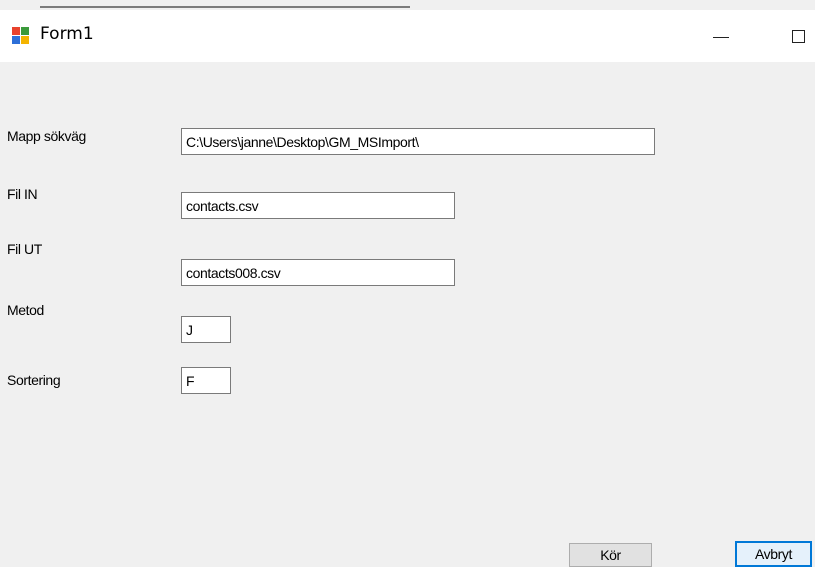 The width and height of the screenshot is (815, 567). Describe the element at coordinates (225, 7) in the screenshot. I see `top-edge-line` at that location.